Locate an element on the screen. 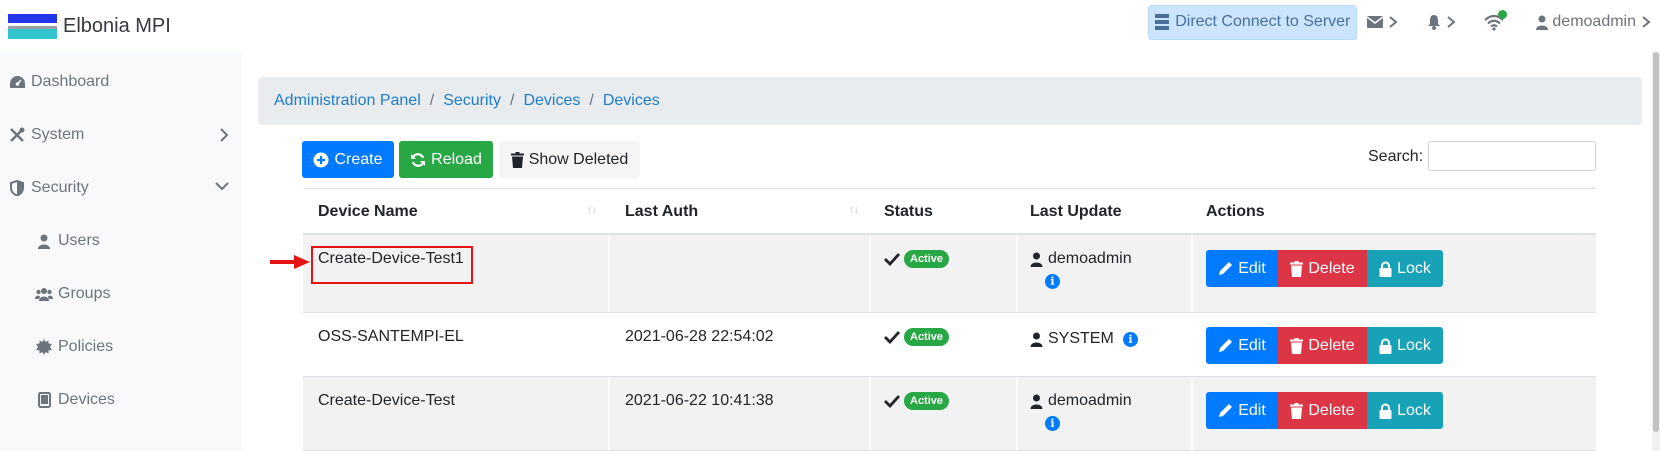  user-menu: demoadmin is located at coordinates (1594, 22).